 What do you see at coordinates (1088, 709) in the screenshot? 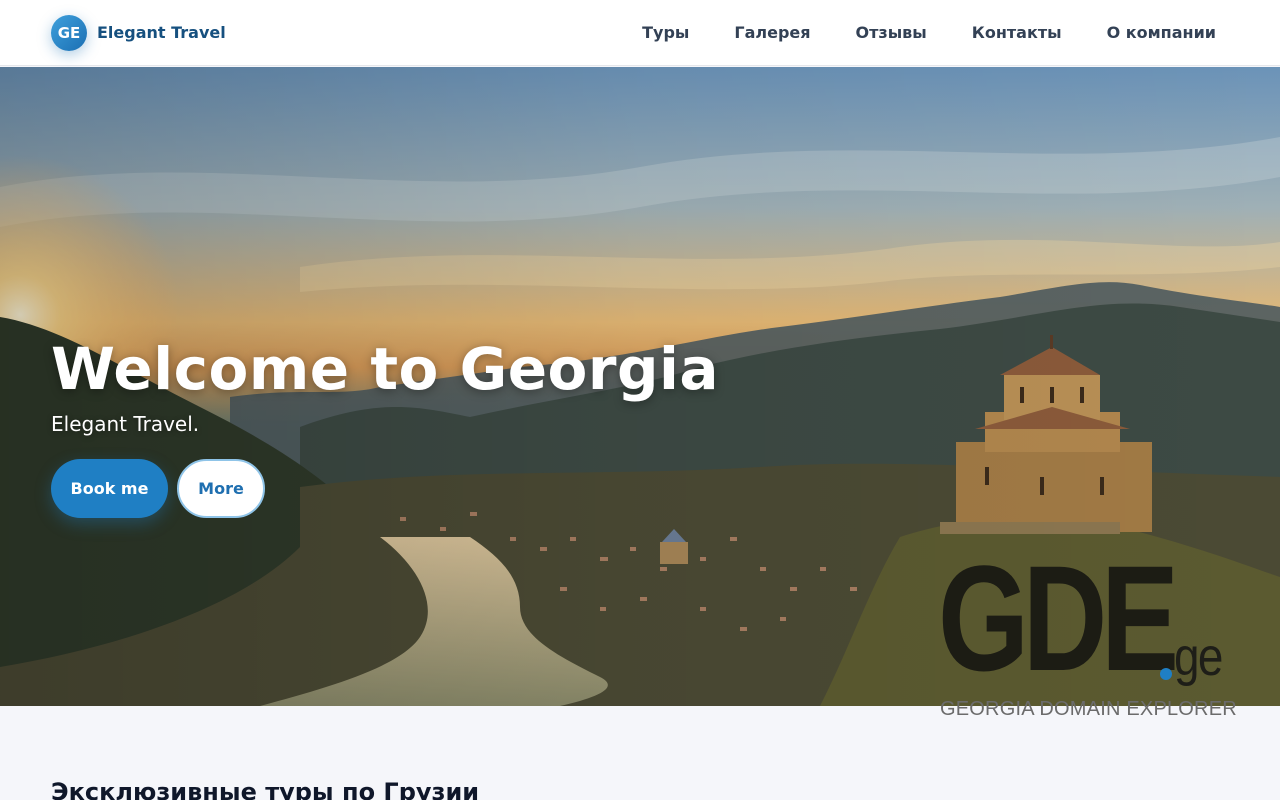
I see `gde-logo-tagline: GEORGIA DOMAIN EXPLORER` at bounding box center [1088, 709].